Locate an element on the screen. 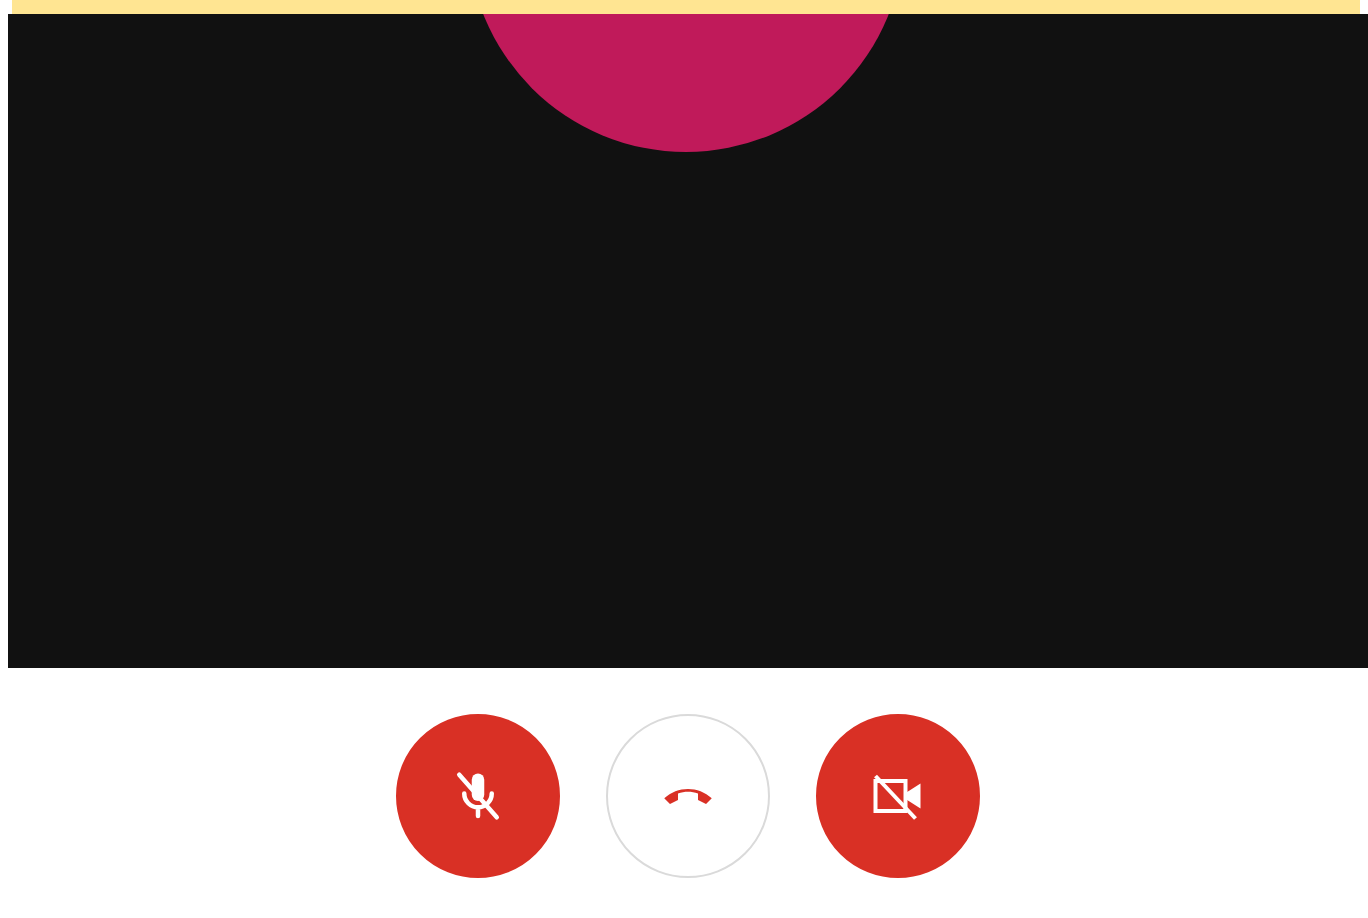  phone-hangup-icon is located at coordinates (688, 796).